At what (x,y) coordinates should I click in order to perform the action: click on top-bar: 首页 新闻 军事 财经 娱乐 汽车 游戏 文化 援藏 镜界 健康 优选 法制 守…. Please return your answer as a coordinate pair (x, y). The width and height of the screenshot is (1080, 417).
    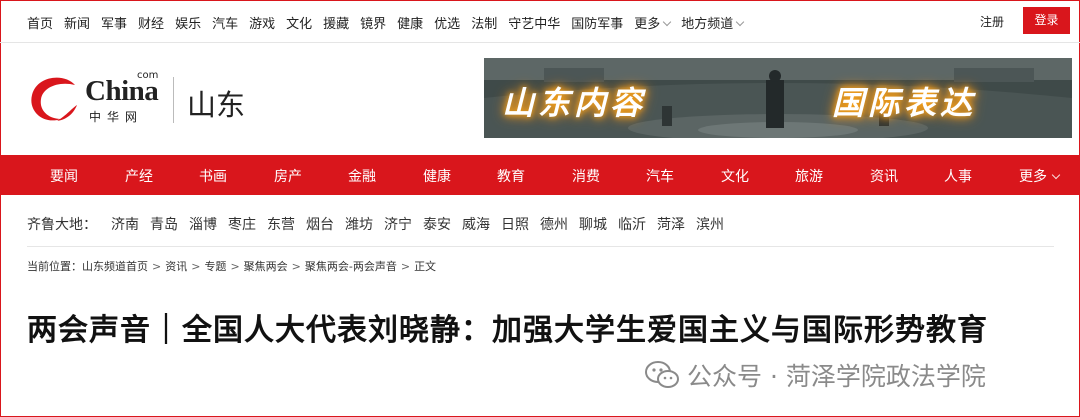
    Looking at the image, I should click on (540, 21).